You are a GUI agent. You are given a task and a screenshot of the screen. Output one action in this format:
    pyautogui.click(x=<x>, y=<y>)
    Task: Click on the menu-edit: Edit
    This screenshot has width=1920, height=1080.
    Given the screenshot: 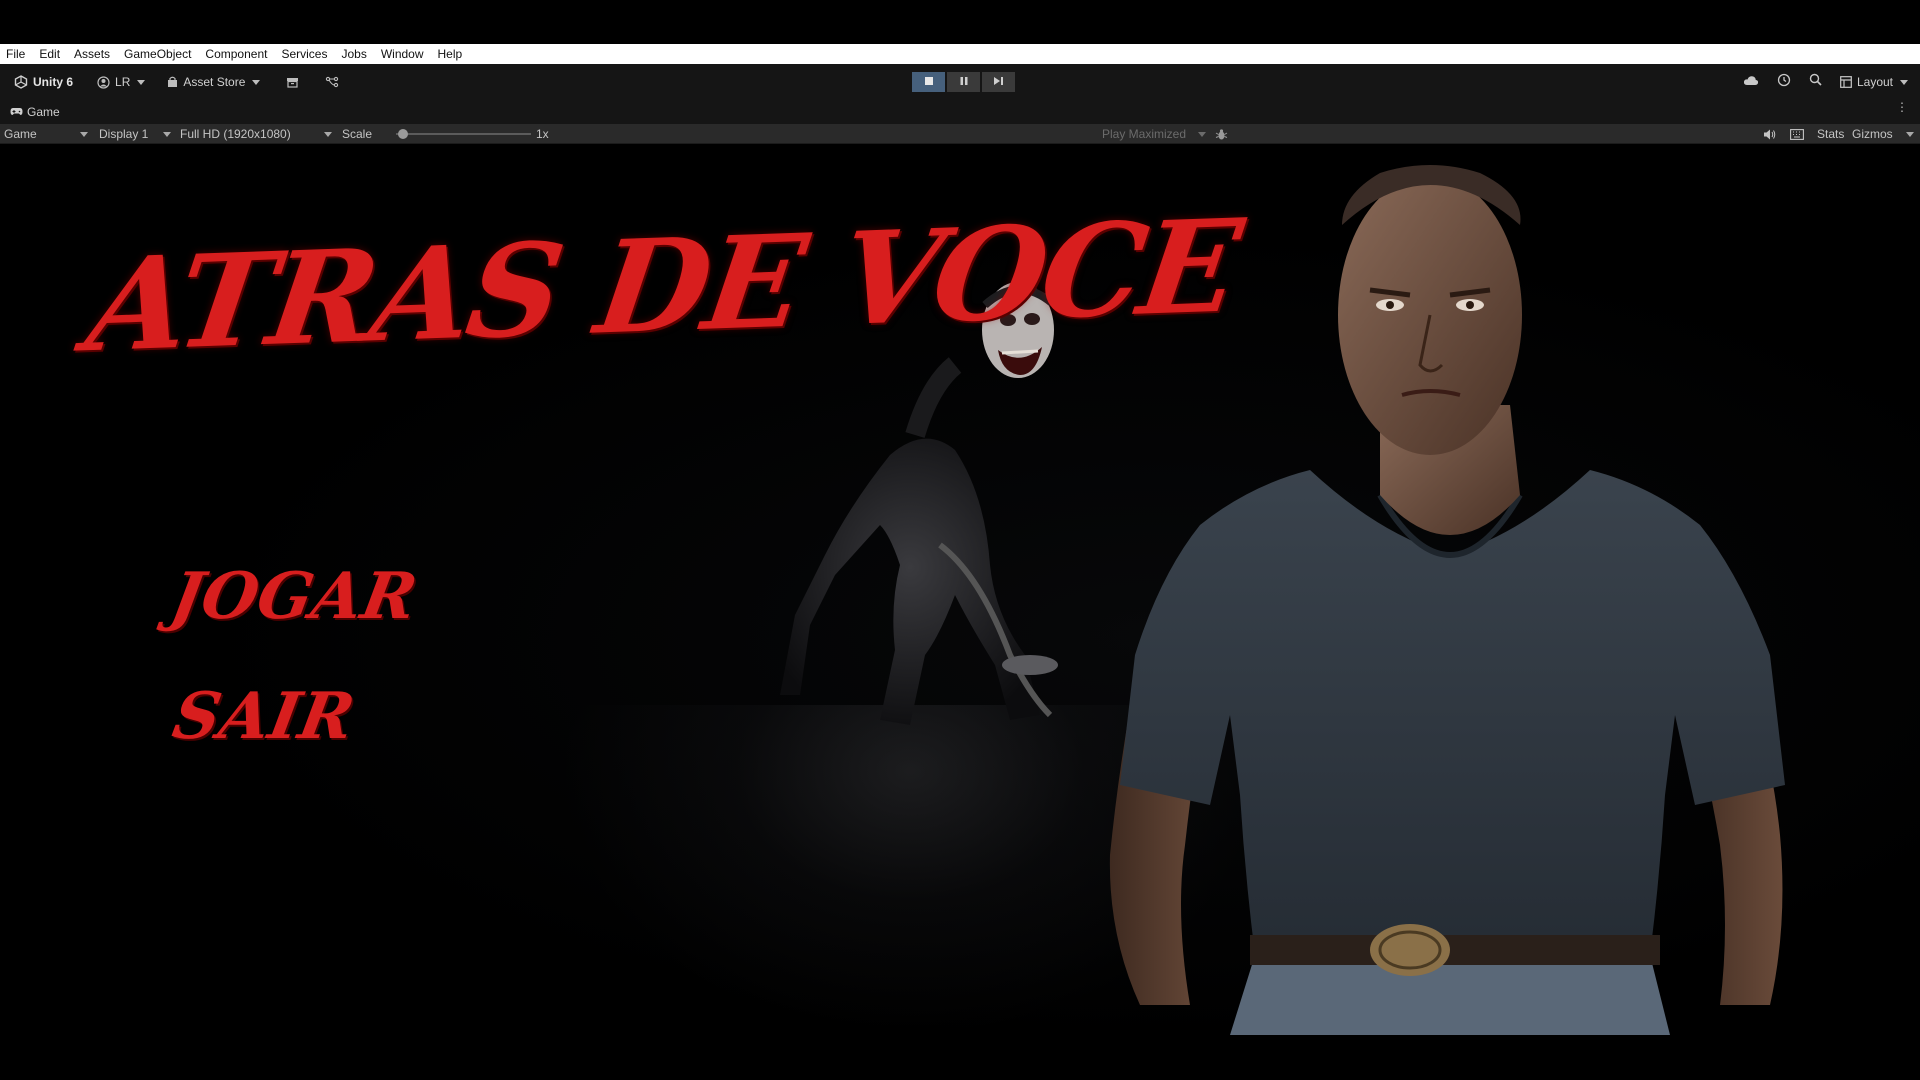 What is the action you would take?
    pyautogui.click(x=49, y=54)
    